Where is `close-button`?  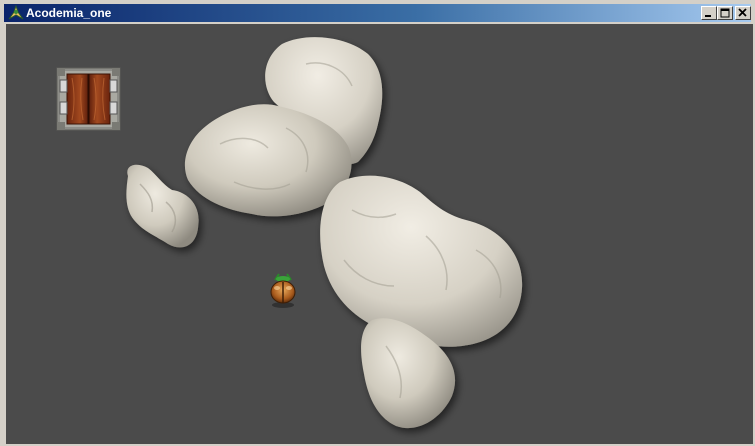 close-button is located at coordinates (743, 13).